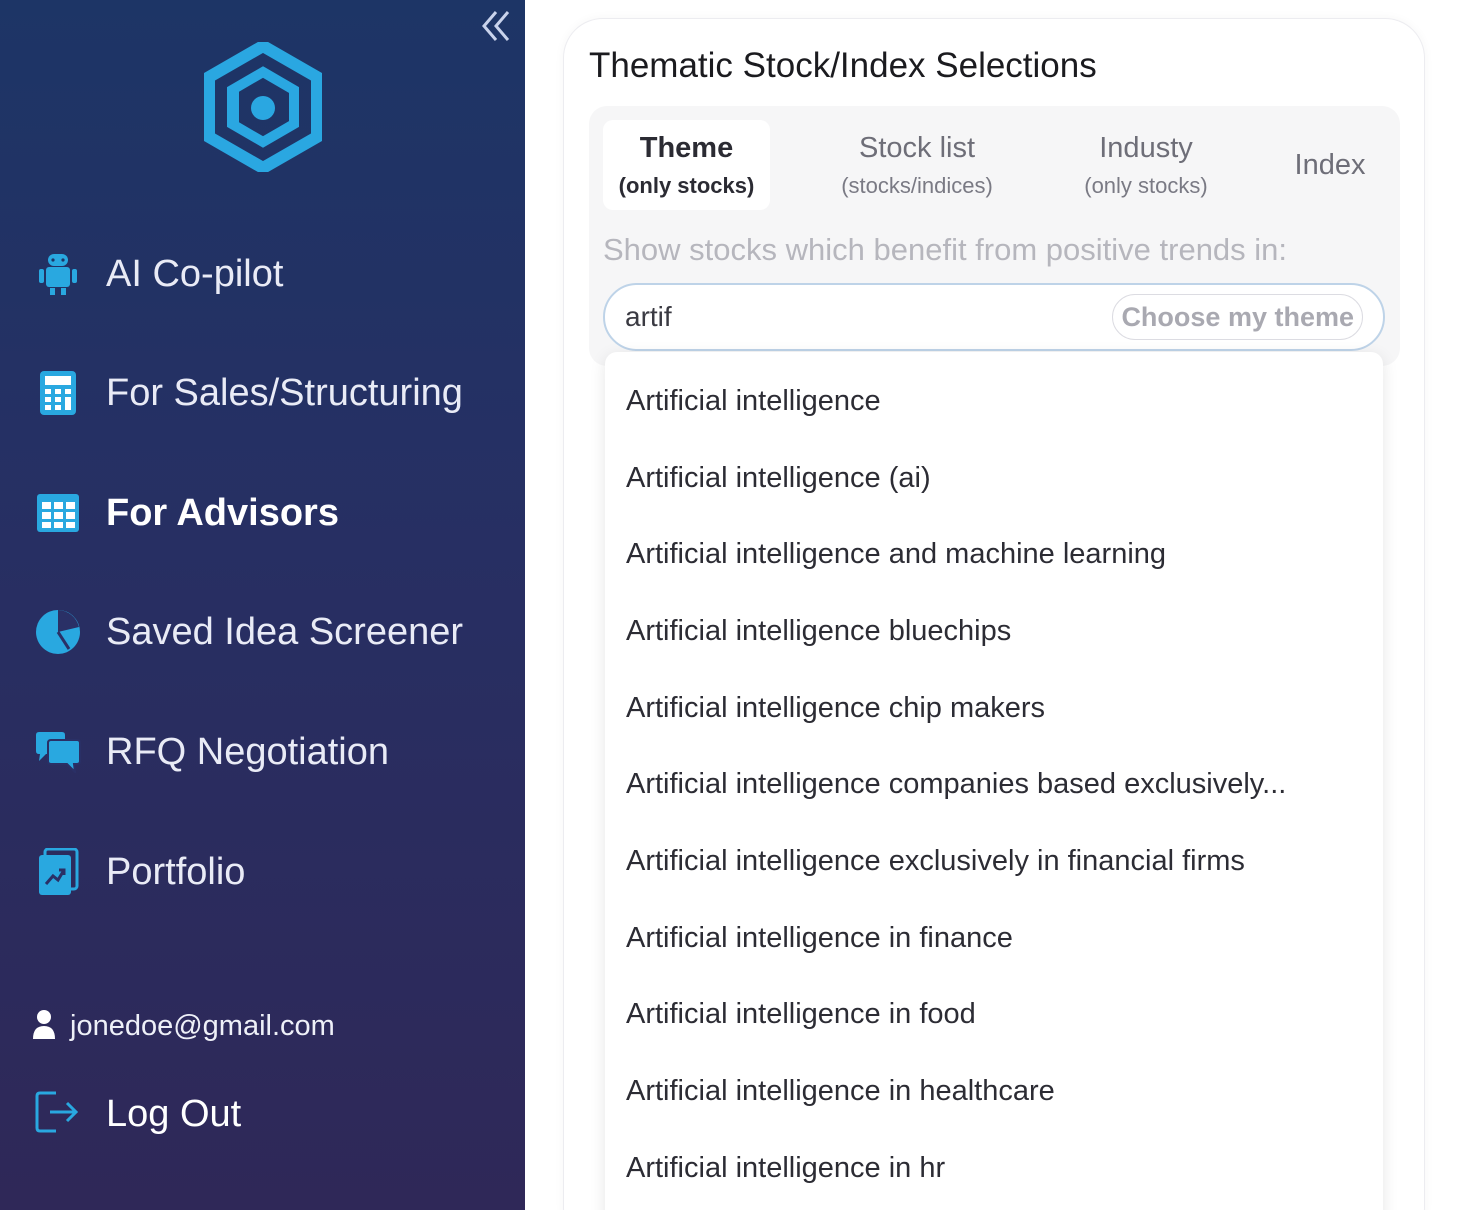  What do you see at coordinates (686, 147) in the screenshot?
I see `tab-label: Theme` at bounding box center [686, 147].